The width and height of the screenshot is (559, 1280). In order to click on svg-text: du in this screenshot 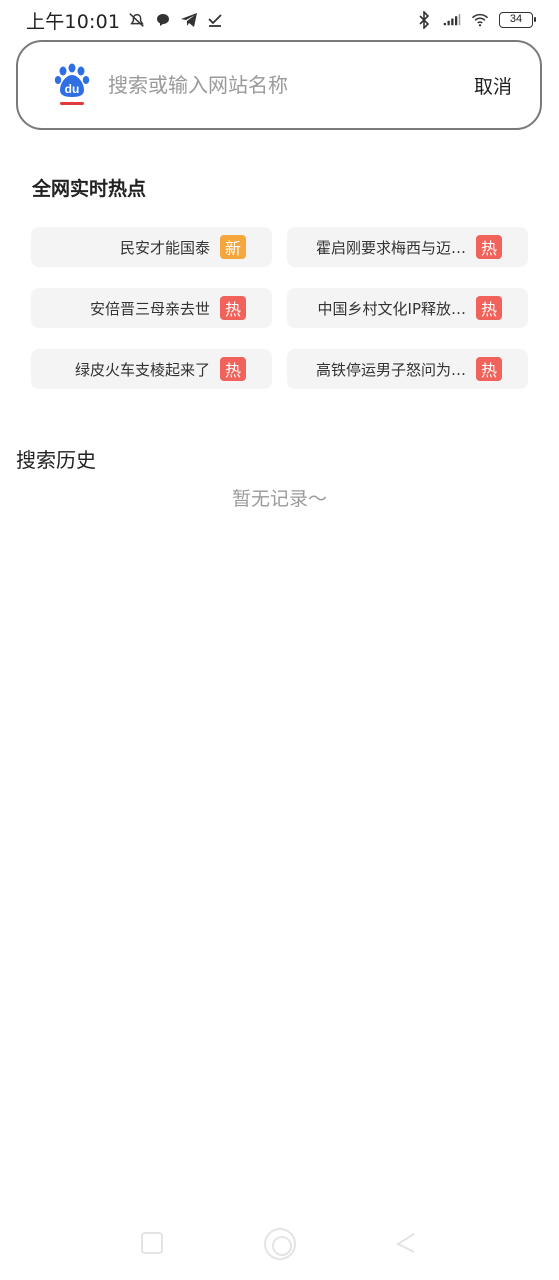, I will do `click(72, 89)`.